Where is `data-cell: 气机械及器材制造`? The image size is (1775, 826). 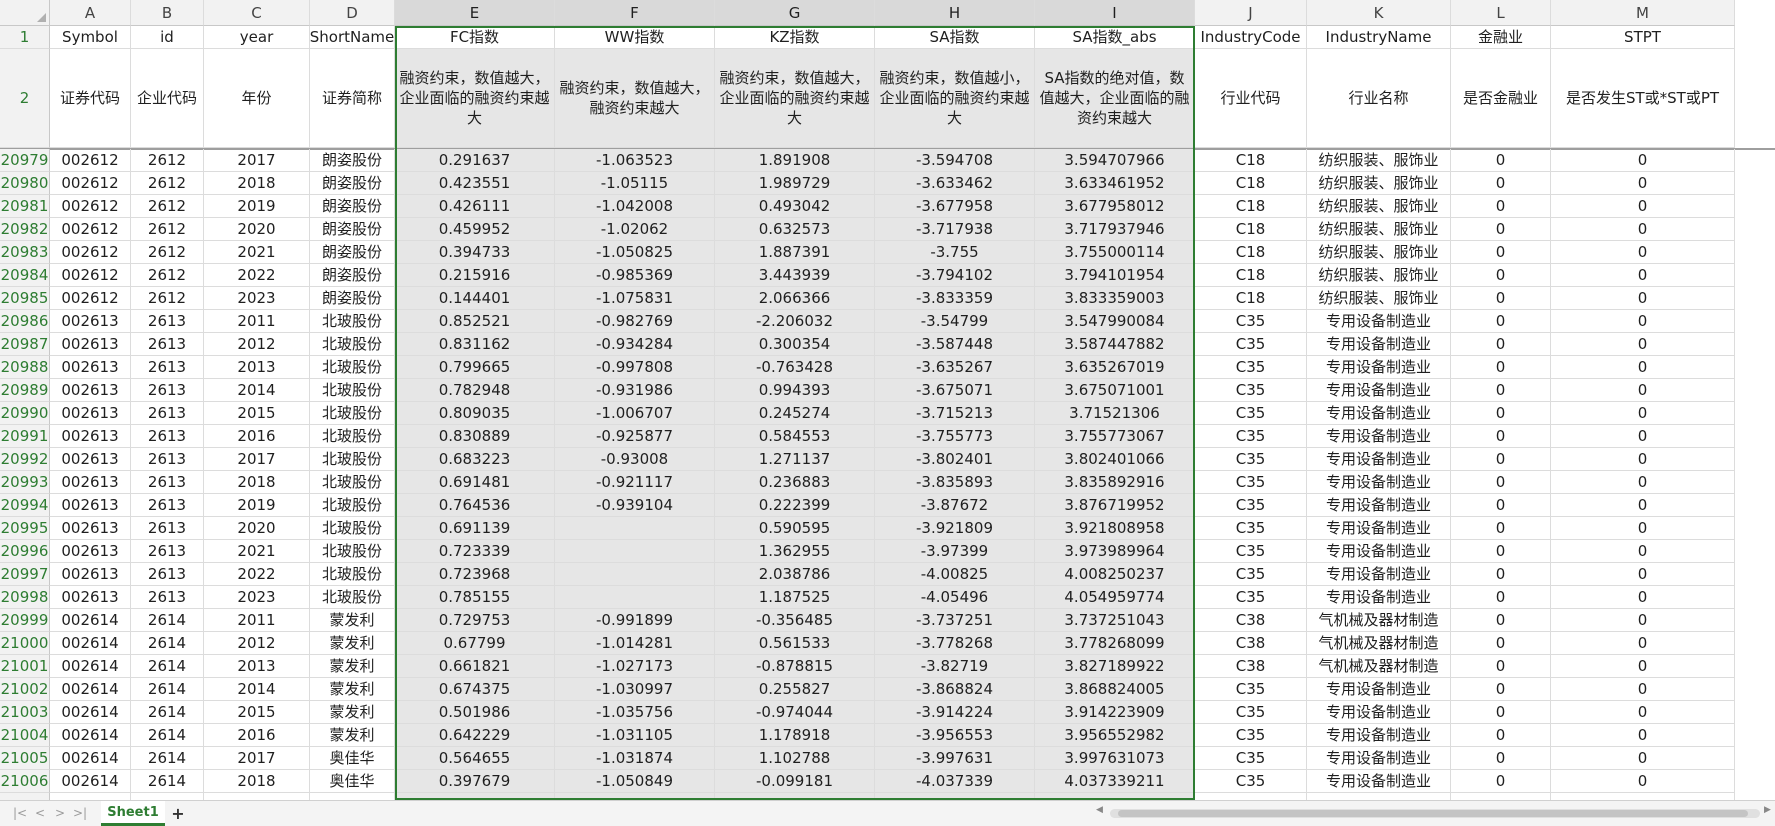 data-cell: 气机械及器材制造 is located at coordinates (1379, 620).